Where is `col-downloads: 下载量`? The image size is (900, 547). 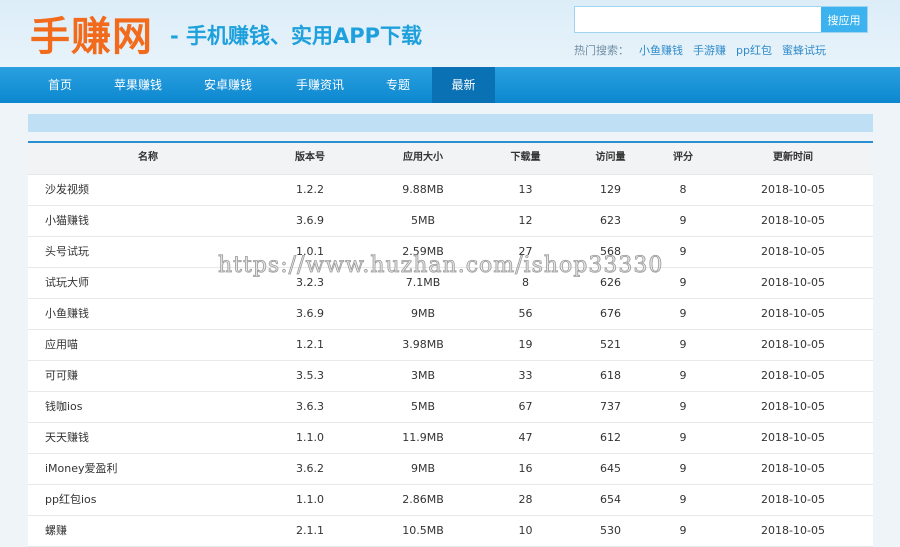
col-downloads: 下载量 is located at coordinates (525, 157).